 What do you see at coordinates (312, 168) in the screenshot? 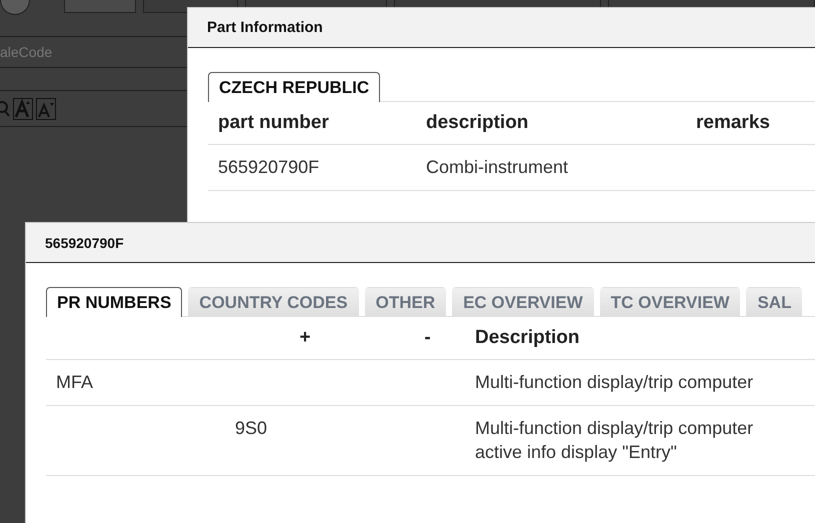
I see `table-cell: 565920790F` at bounding box center [312, 168].